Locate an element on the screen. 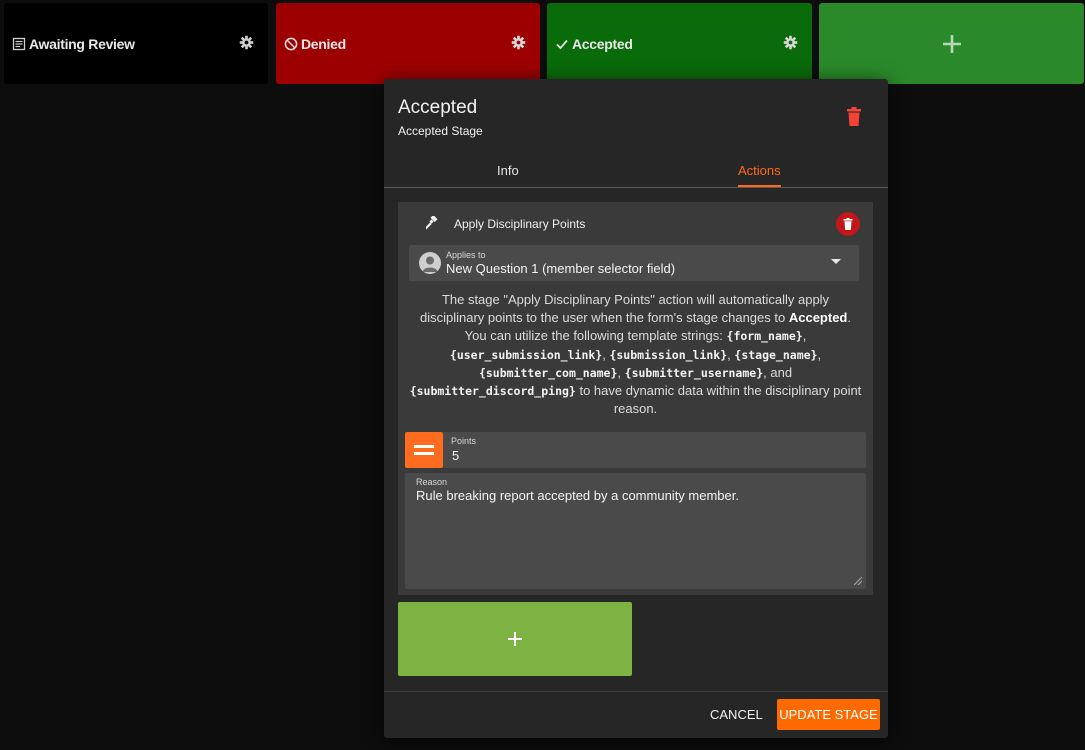 The width and height of the screenshot is (1085, 750). check-icon is located at coordinates (562, 44).